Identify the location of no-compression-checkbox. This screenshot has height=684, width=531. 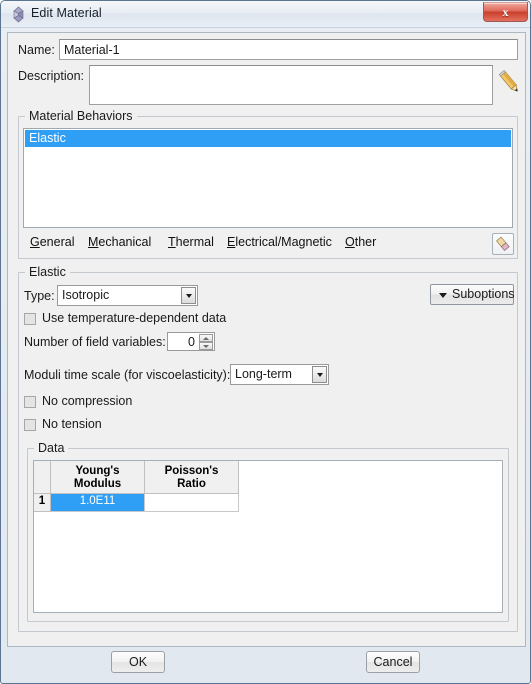
(30, 402).